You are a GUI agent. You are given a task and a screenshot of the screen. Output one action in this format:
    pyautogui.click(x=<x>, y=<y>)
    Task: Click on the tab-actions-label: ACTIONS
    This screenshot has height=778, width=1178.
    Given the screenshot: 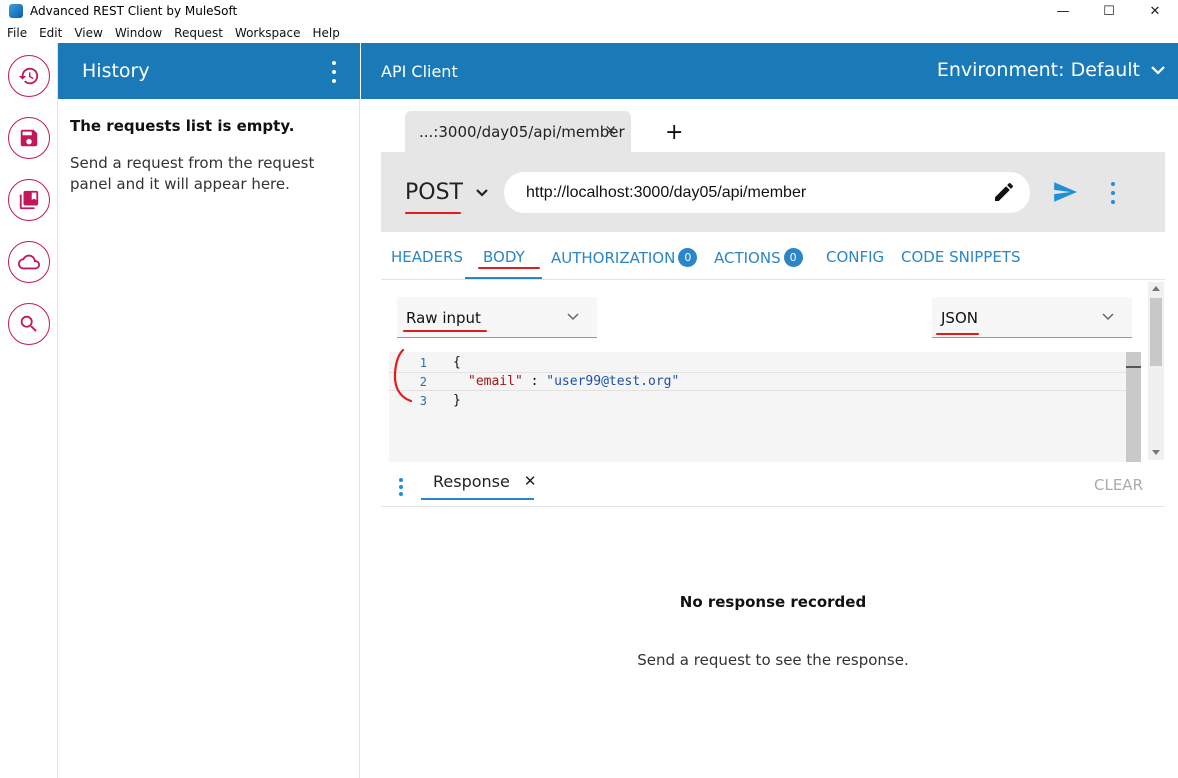 What is the action you would take?
    pyautogui.click(x=747, y=257)
    